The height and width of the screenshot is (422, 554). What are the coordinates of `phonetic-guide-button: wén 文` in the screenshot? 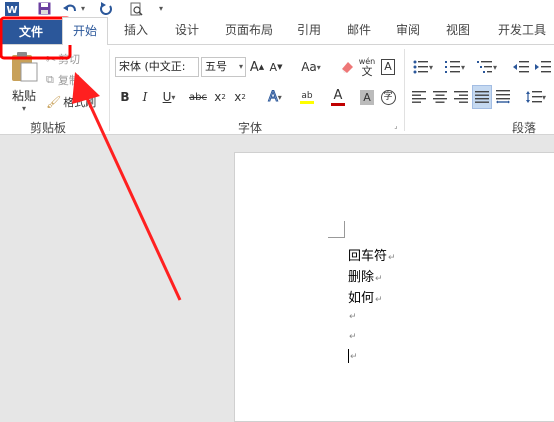 It's located at (367, 67).